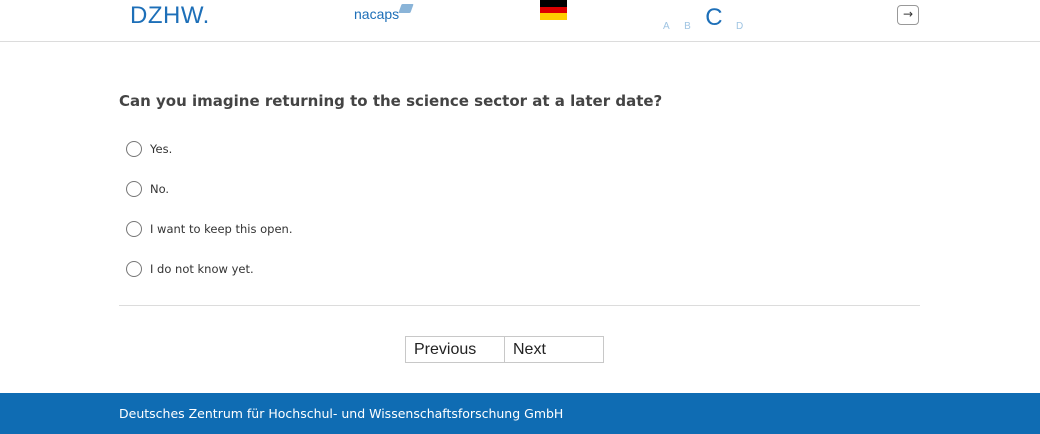 This screenshot has width=1040, height=434. I want to click on font-size-b: B, so click(687, 26).